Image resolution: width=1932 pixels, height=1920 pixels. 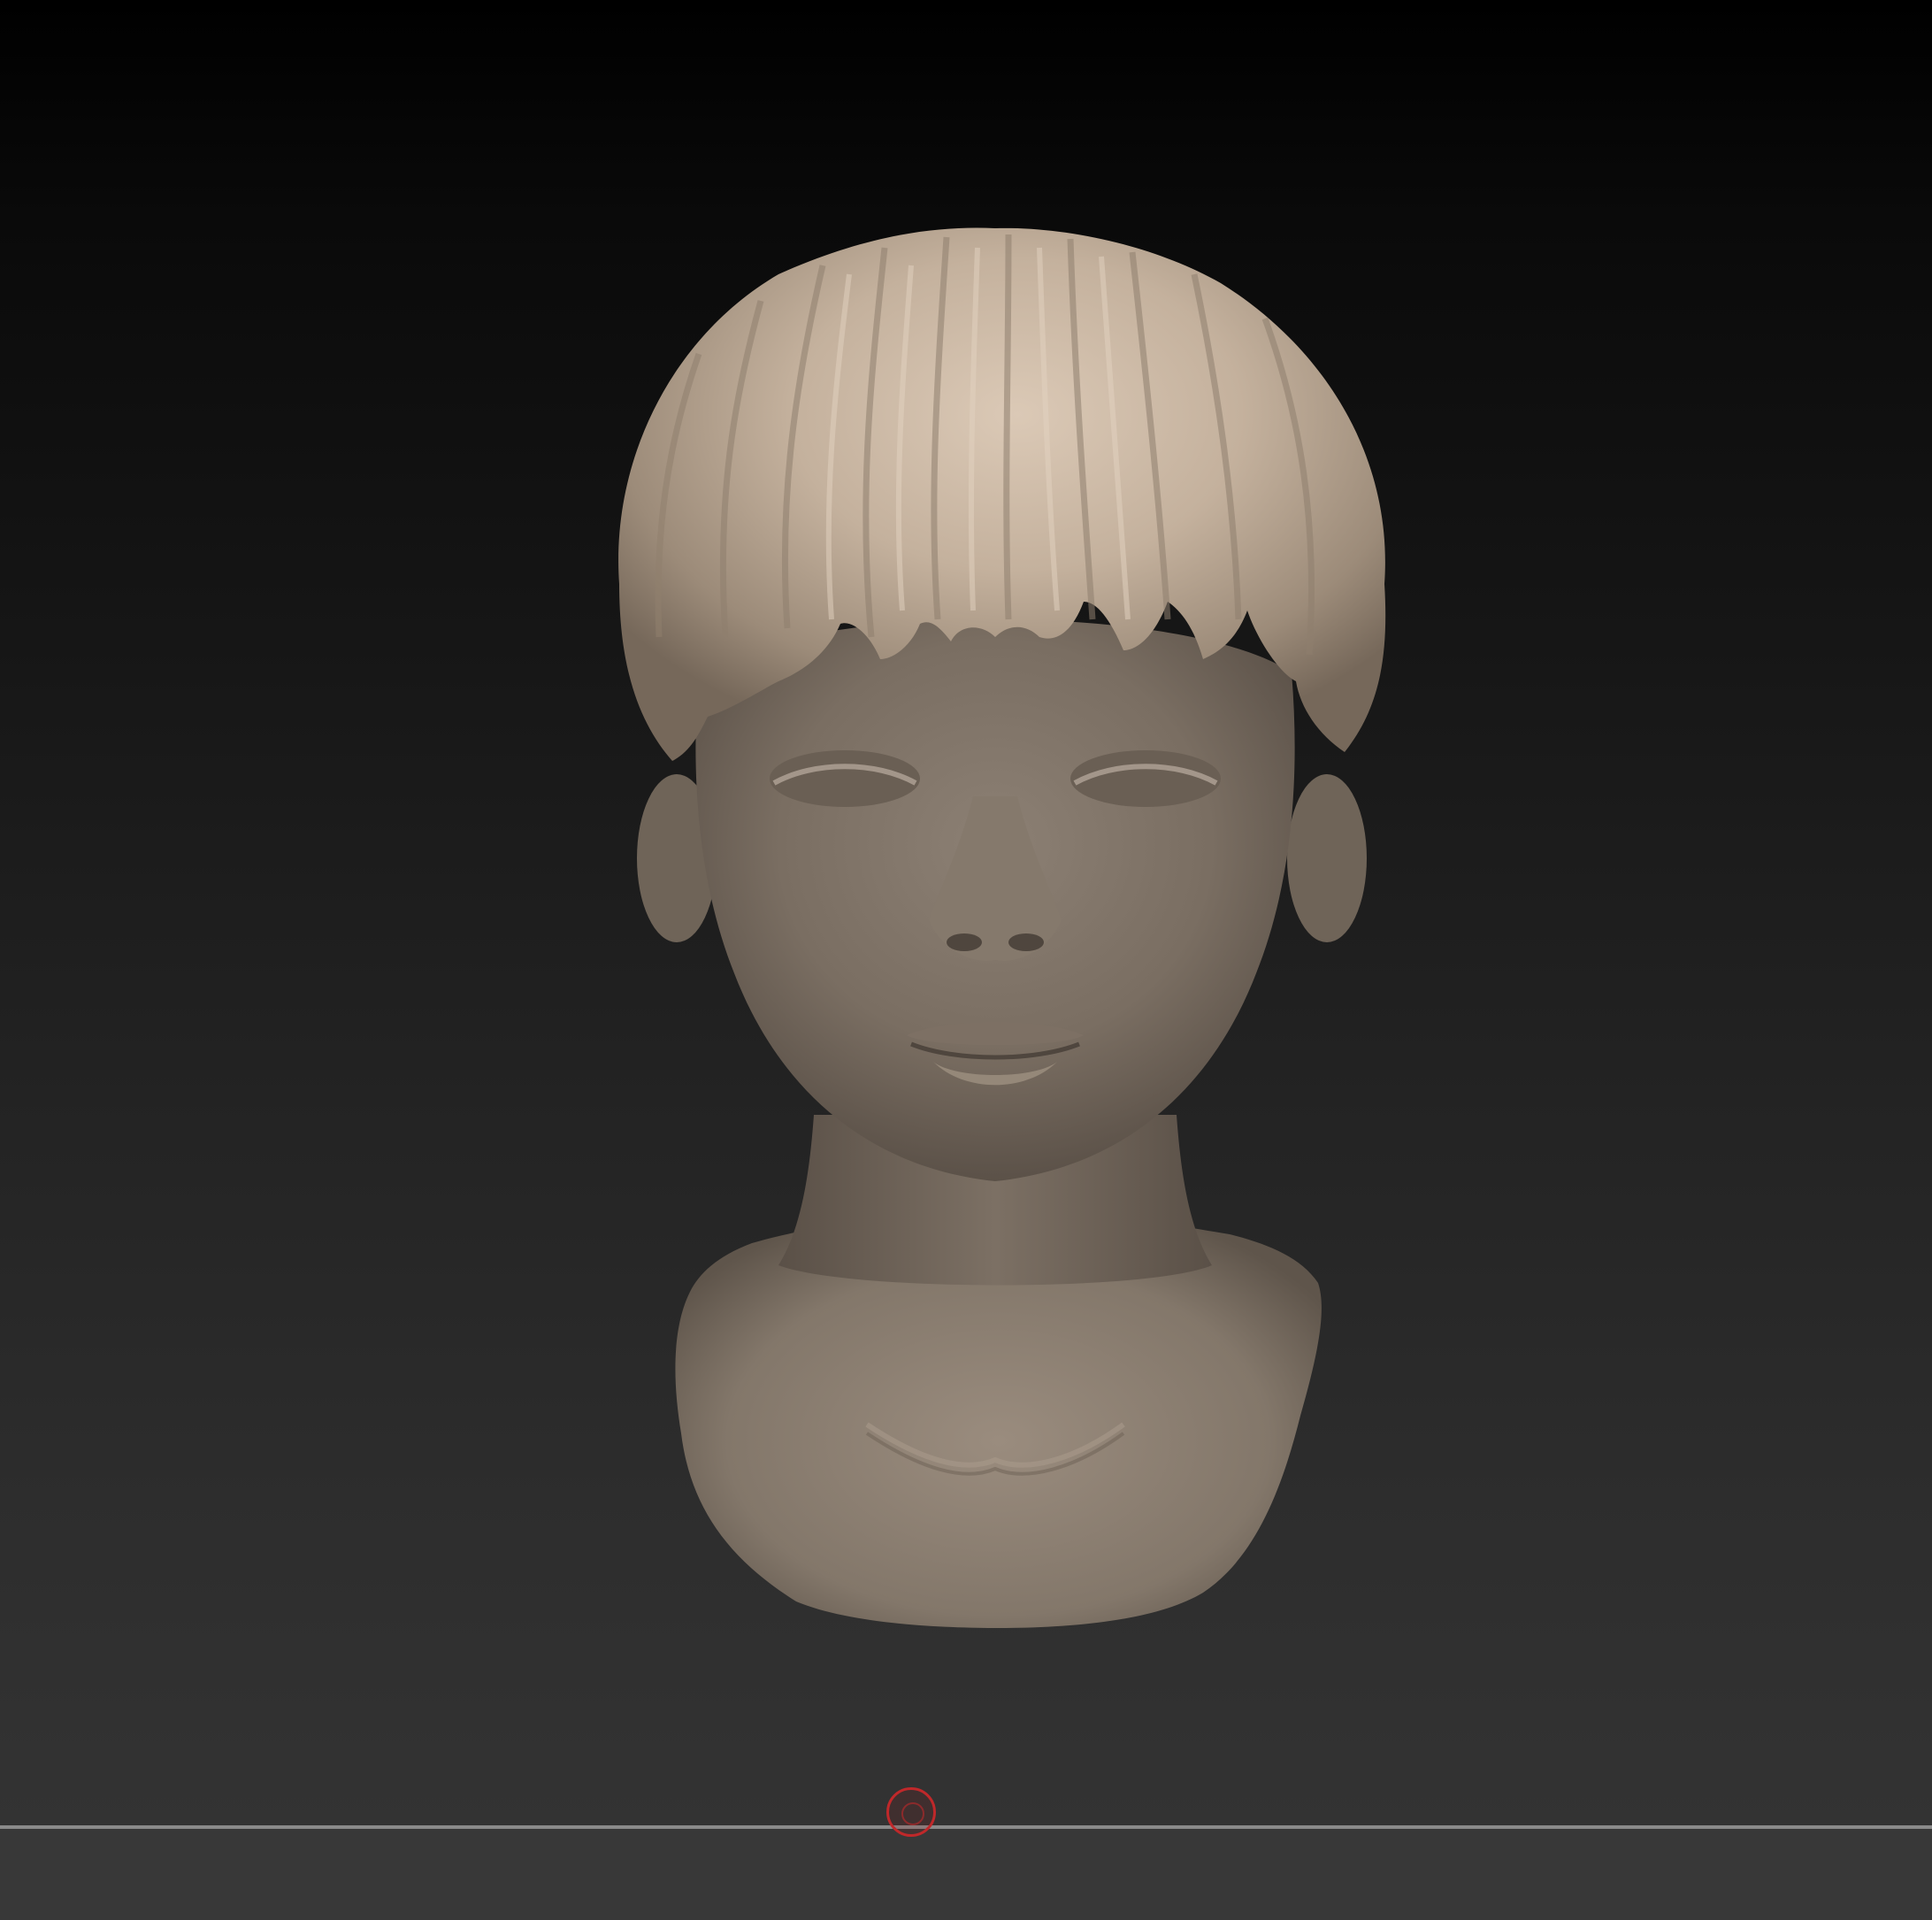 What do you see at coordinates (995, 900) in the screenshot?
I see `face` at bounding box center [995, 900].